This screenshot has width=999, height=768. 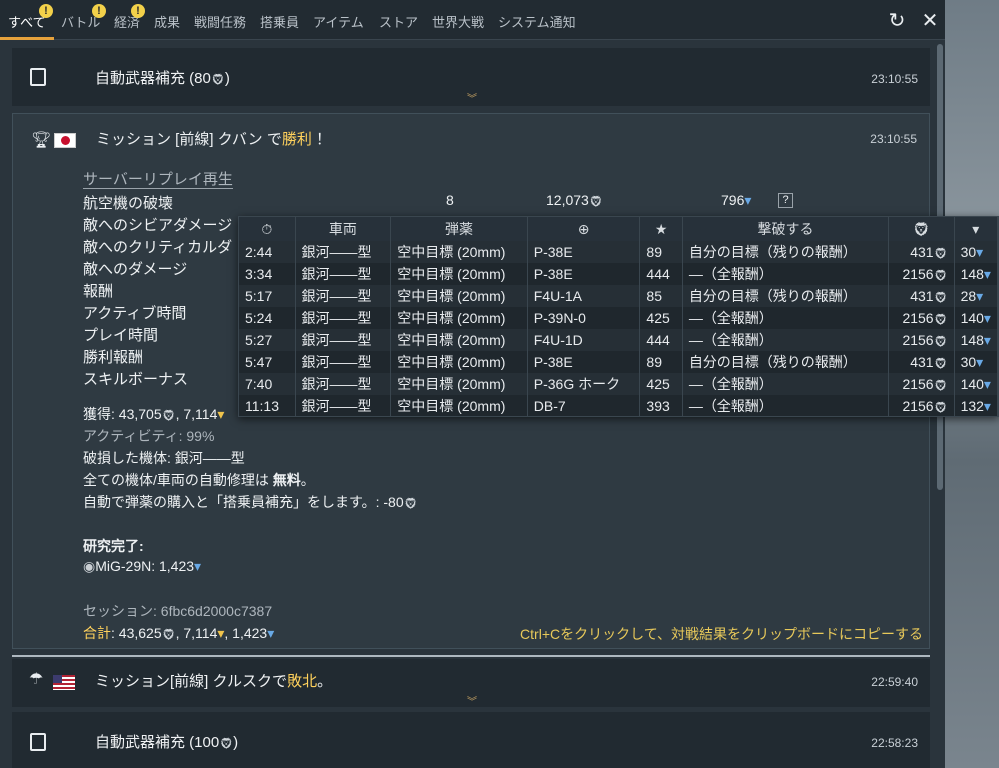 What do you see at coordinates (135, 269) in the screenshot?
I see `stat-label: 敵へのダメージ` at bounding box center [135, 269].